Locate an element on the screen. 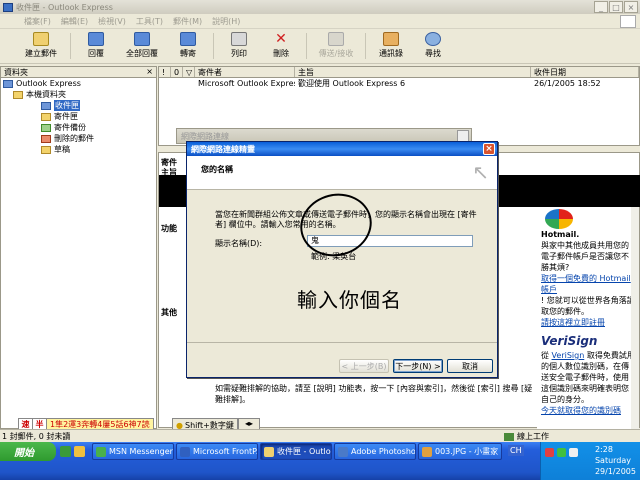  outlook-express-icon is located at coordinates (8, 83).